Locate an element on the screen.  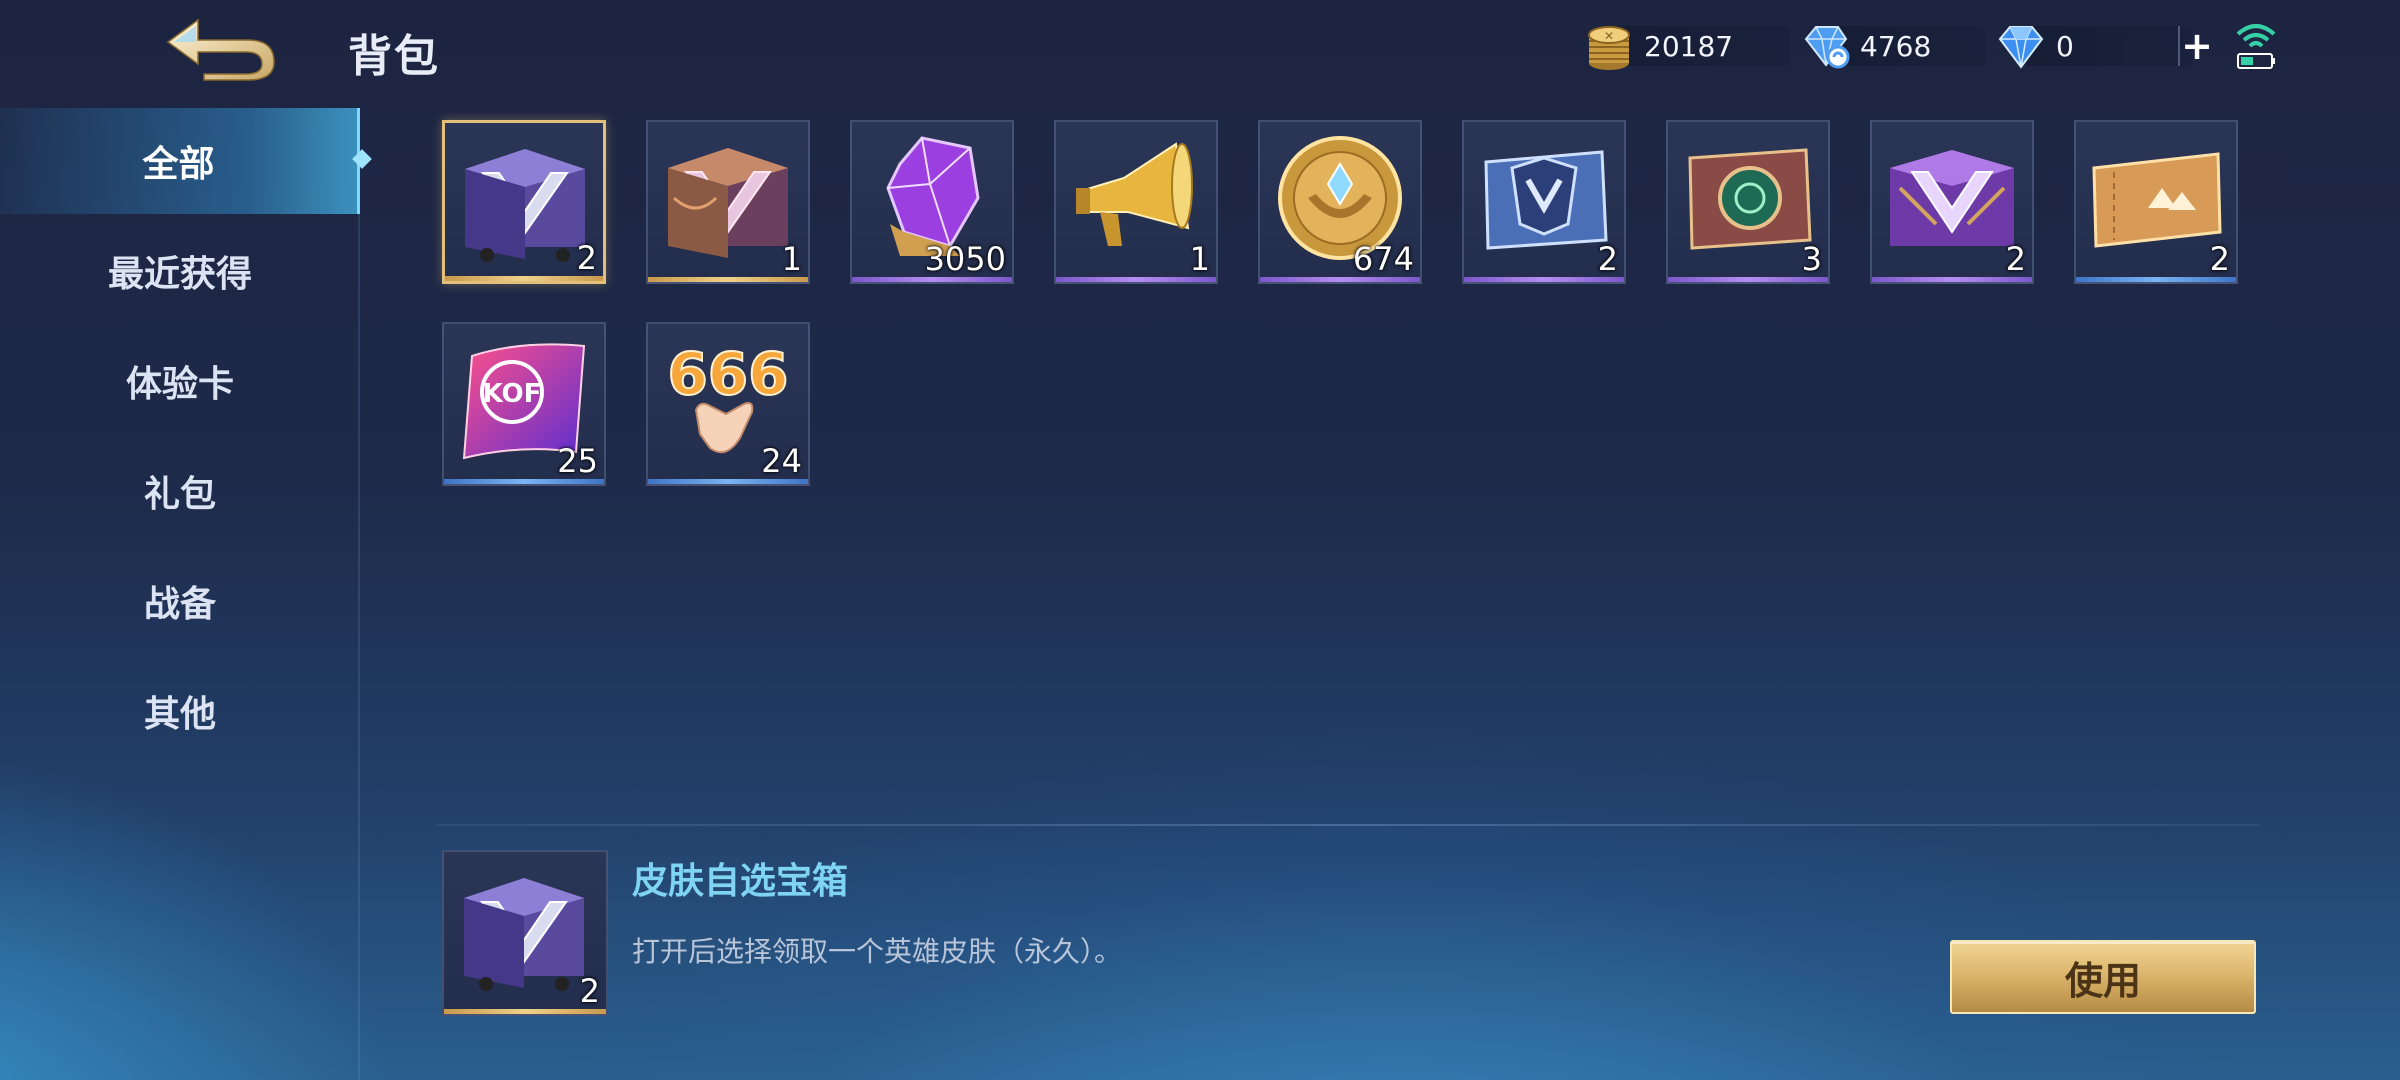
sidebar-item-label: 全部 is located at coordinates (178, 164).